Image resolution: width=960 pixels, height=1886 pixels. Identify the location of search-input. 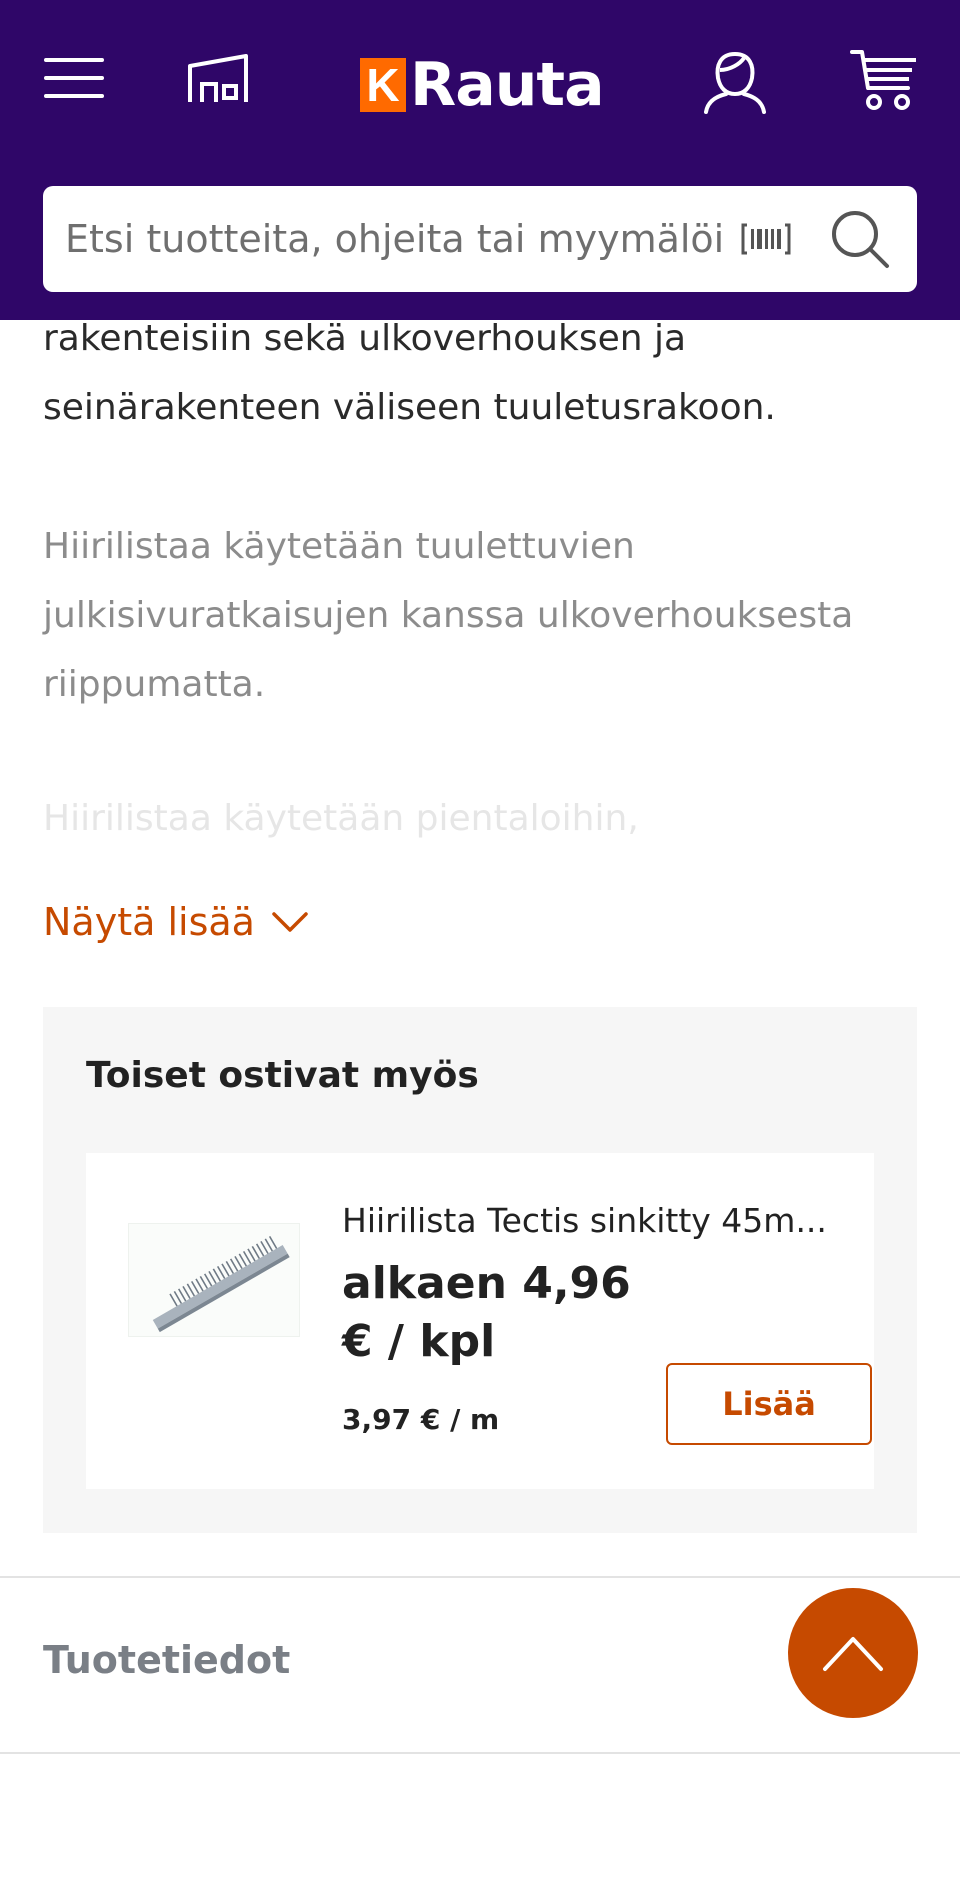
(395, 239).